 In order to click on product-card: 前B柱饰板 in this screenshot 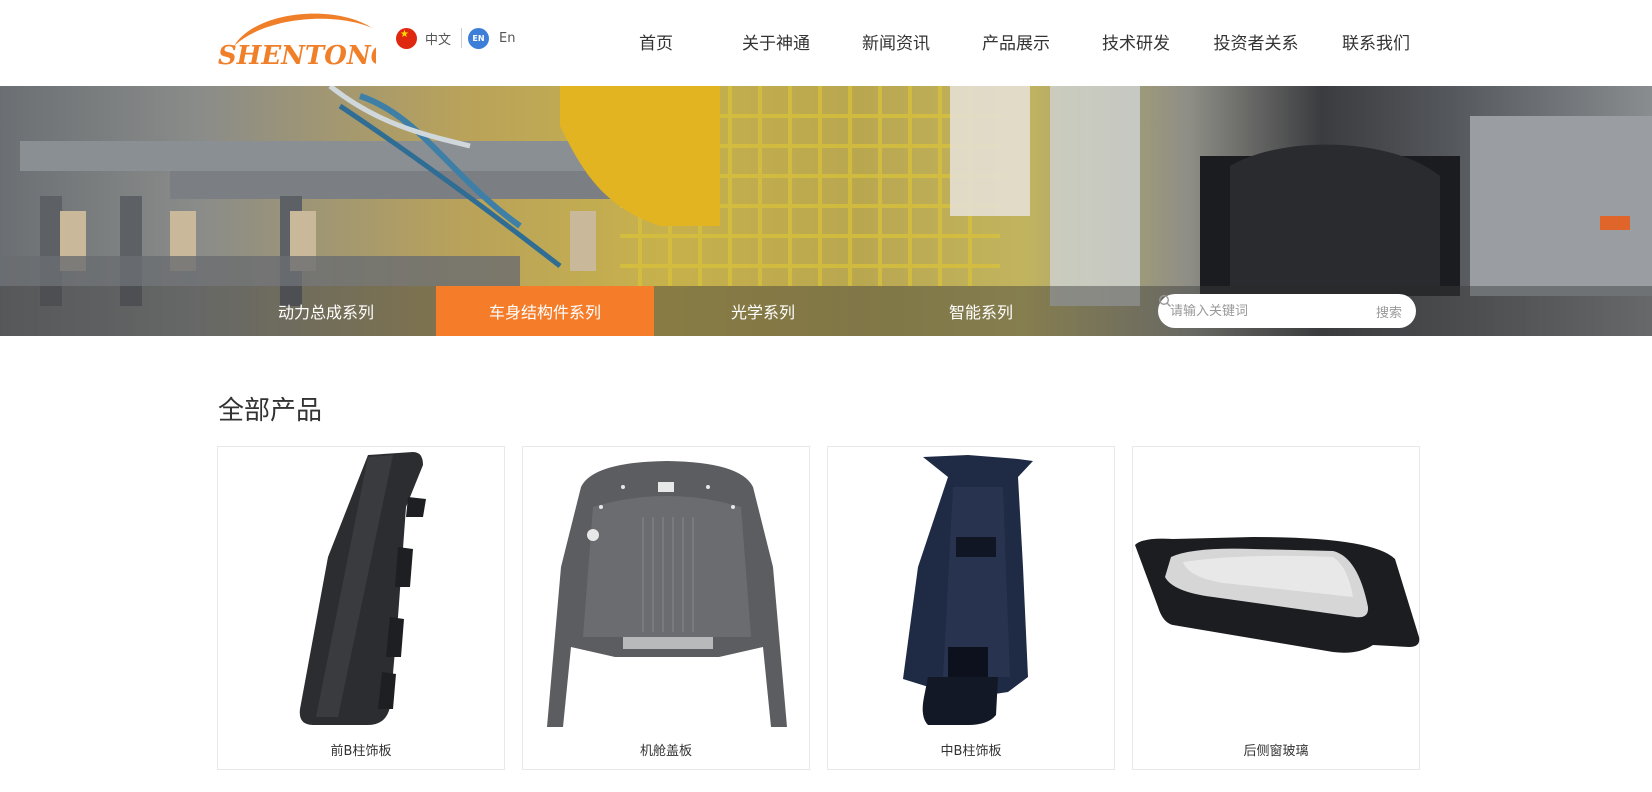, I will do `click(361, 608)`.